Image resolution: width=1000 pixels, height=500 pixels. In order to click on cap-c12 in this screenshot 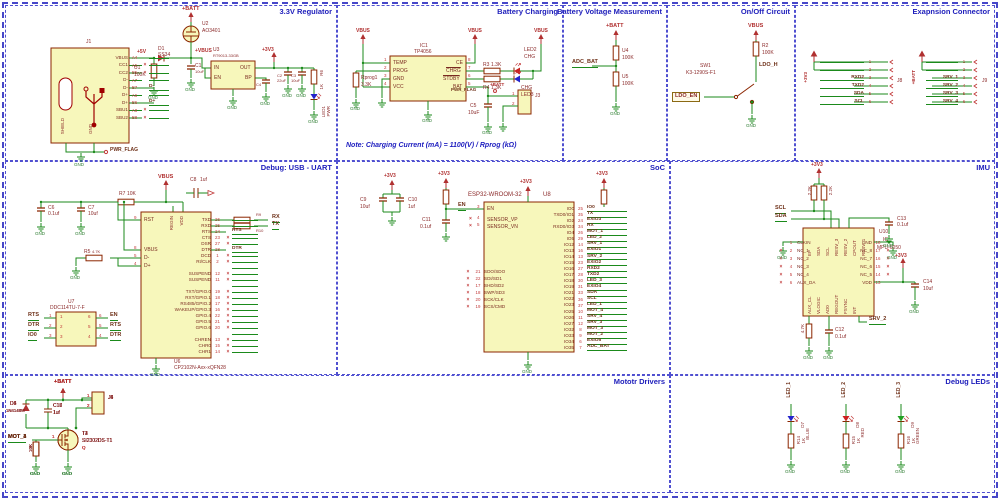, I will do `click(829, 331)`.